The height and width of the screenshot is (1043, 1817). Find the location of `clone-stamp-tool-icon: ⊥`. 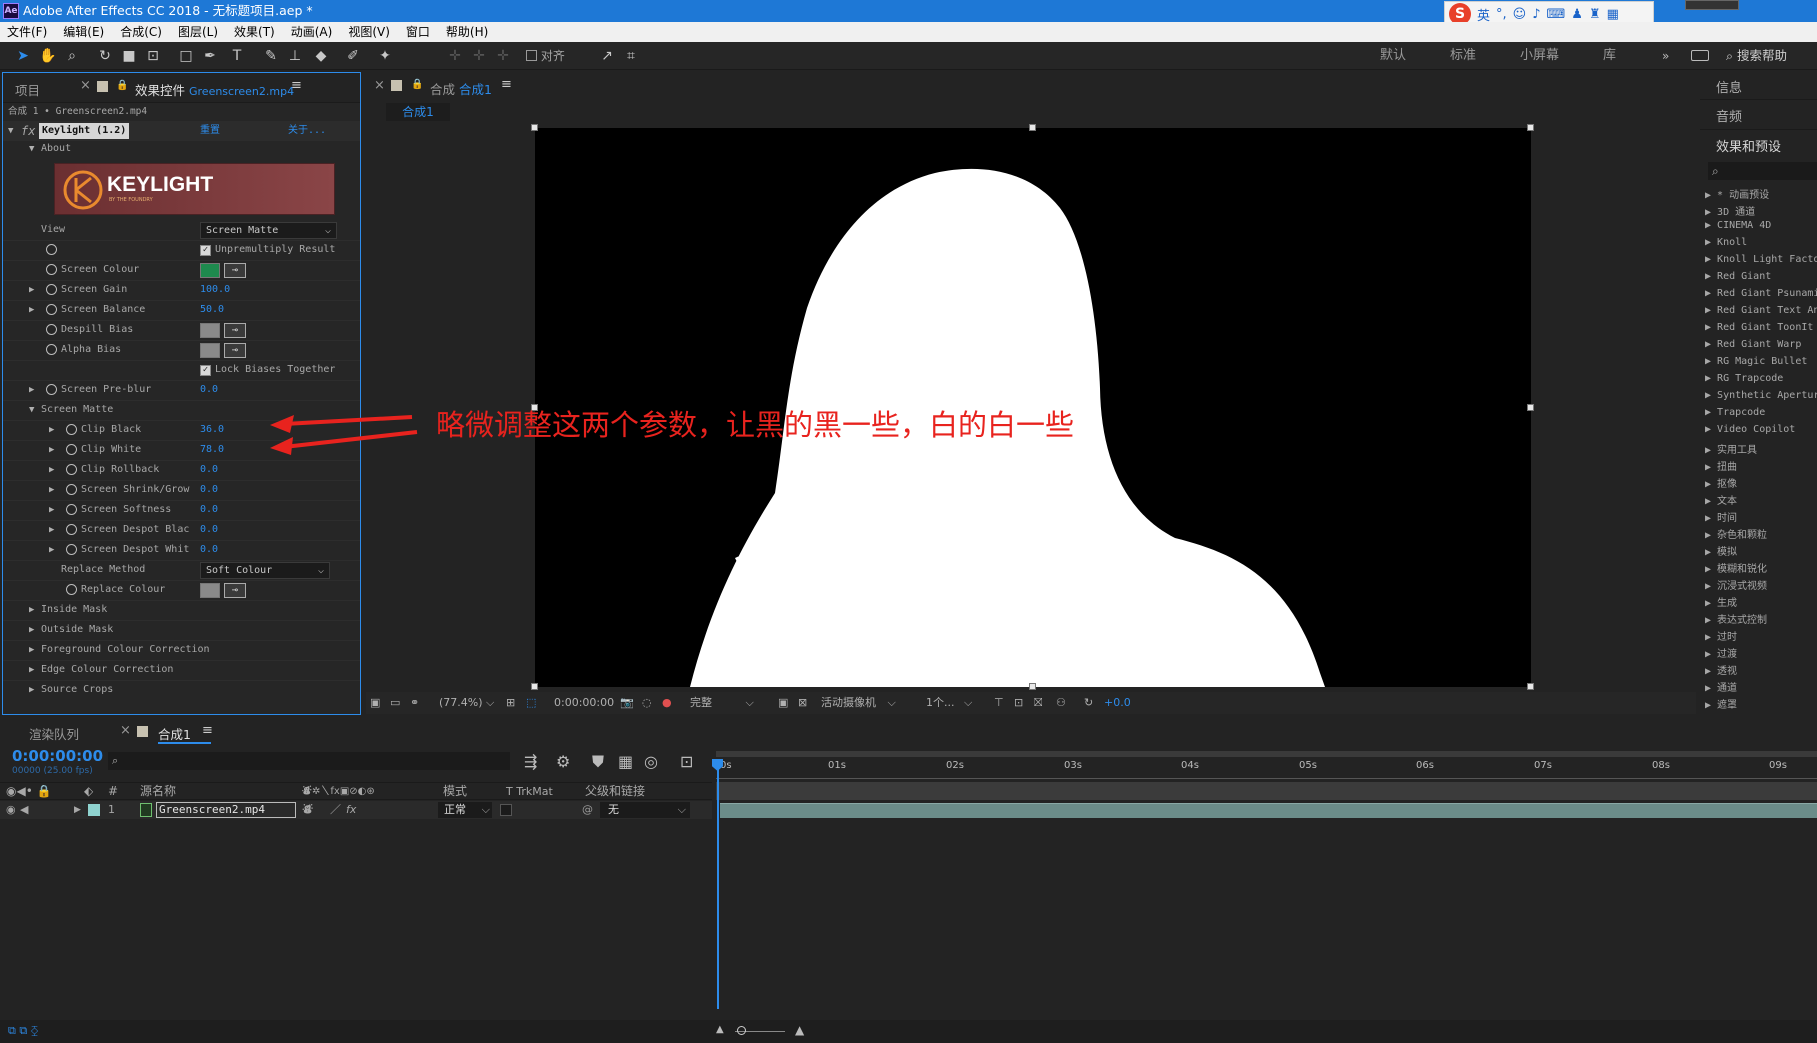

clone-stamp-tool-icon: ⊥ is located at coordinates (295, 56).